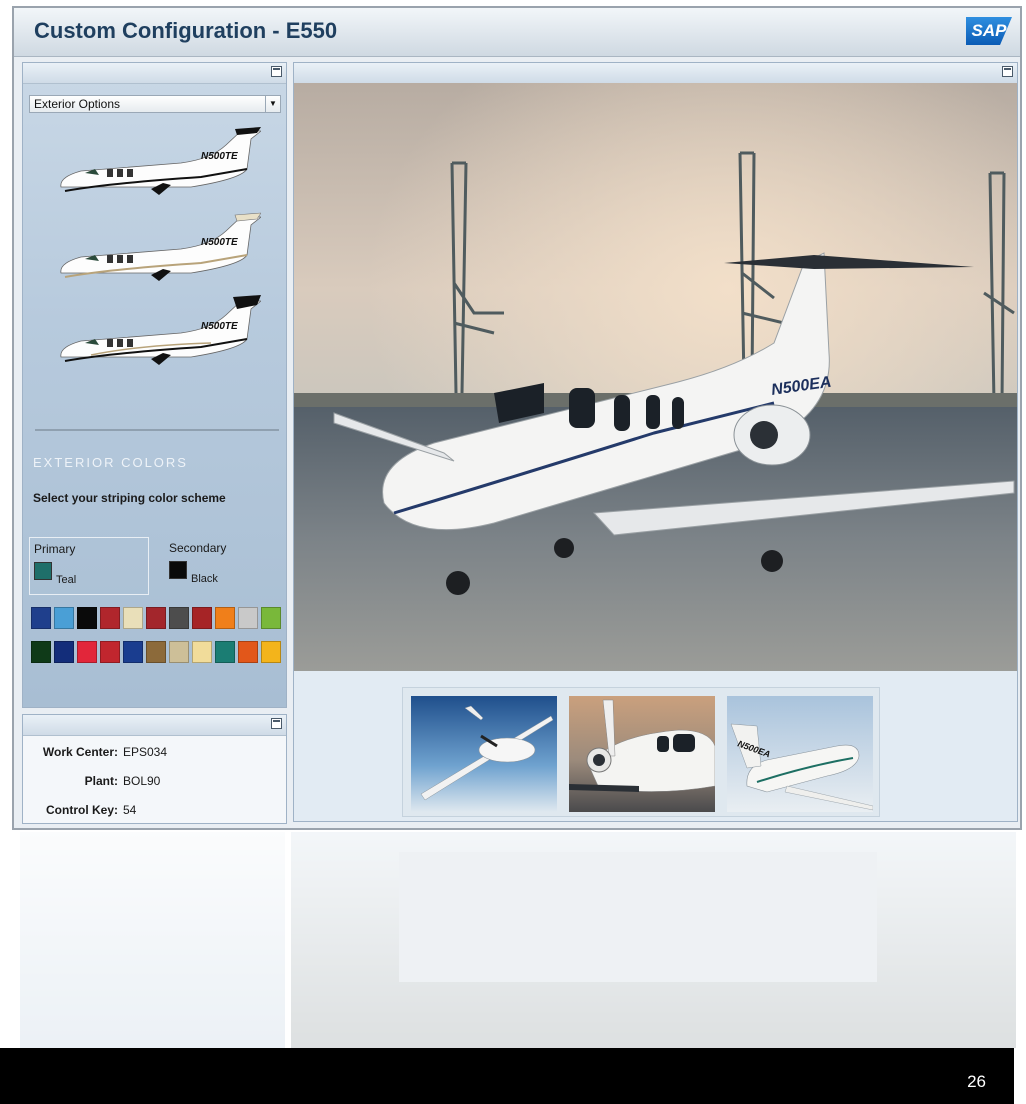  What do you see at coordinates (178, 570) in the screenshot?
I see `secondary-color-swatch` at bounding box center [178, 570].